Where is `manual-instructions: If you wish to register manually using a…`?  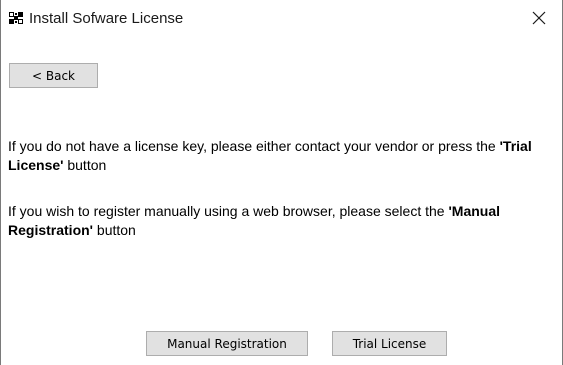 manual-instructions: If you wish to register manually using a… is located at coordinates (283, 221).